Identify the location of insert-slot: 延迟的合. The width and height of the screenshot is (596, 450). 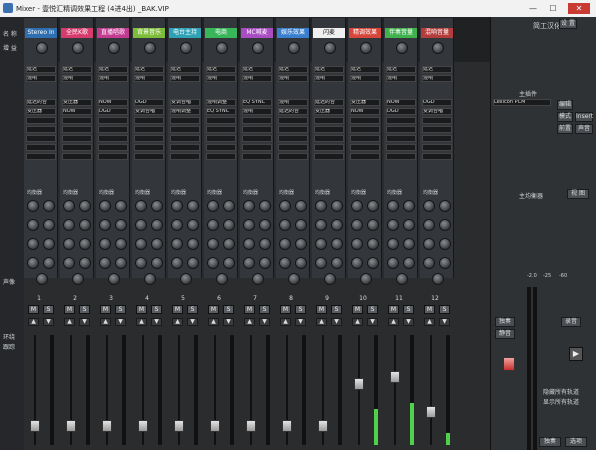
(329, 102).